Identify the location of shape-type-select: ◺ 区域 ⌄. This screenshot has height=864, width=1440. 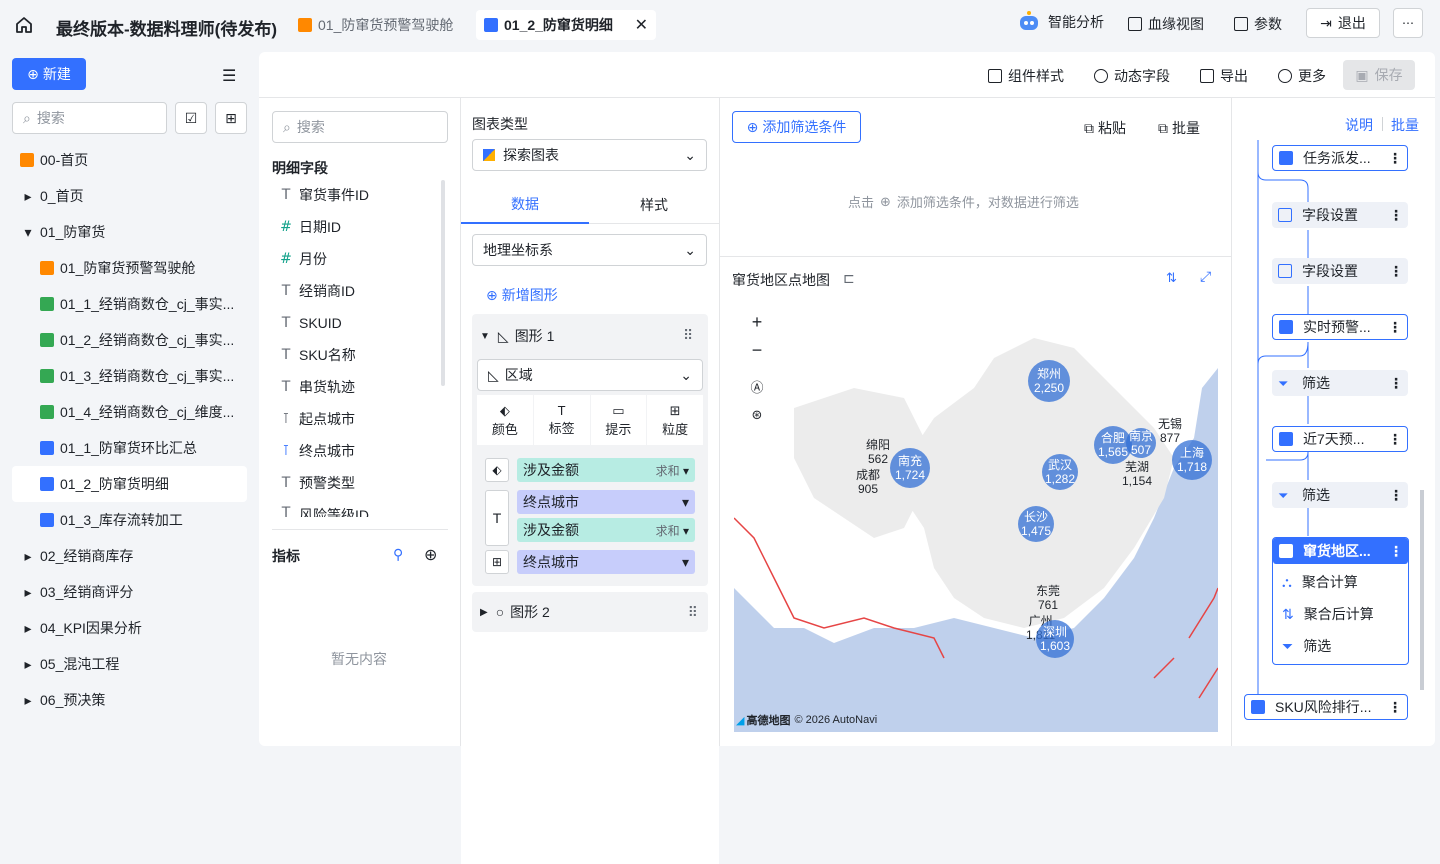
(590, 375).